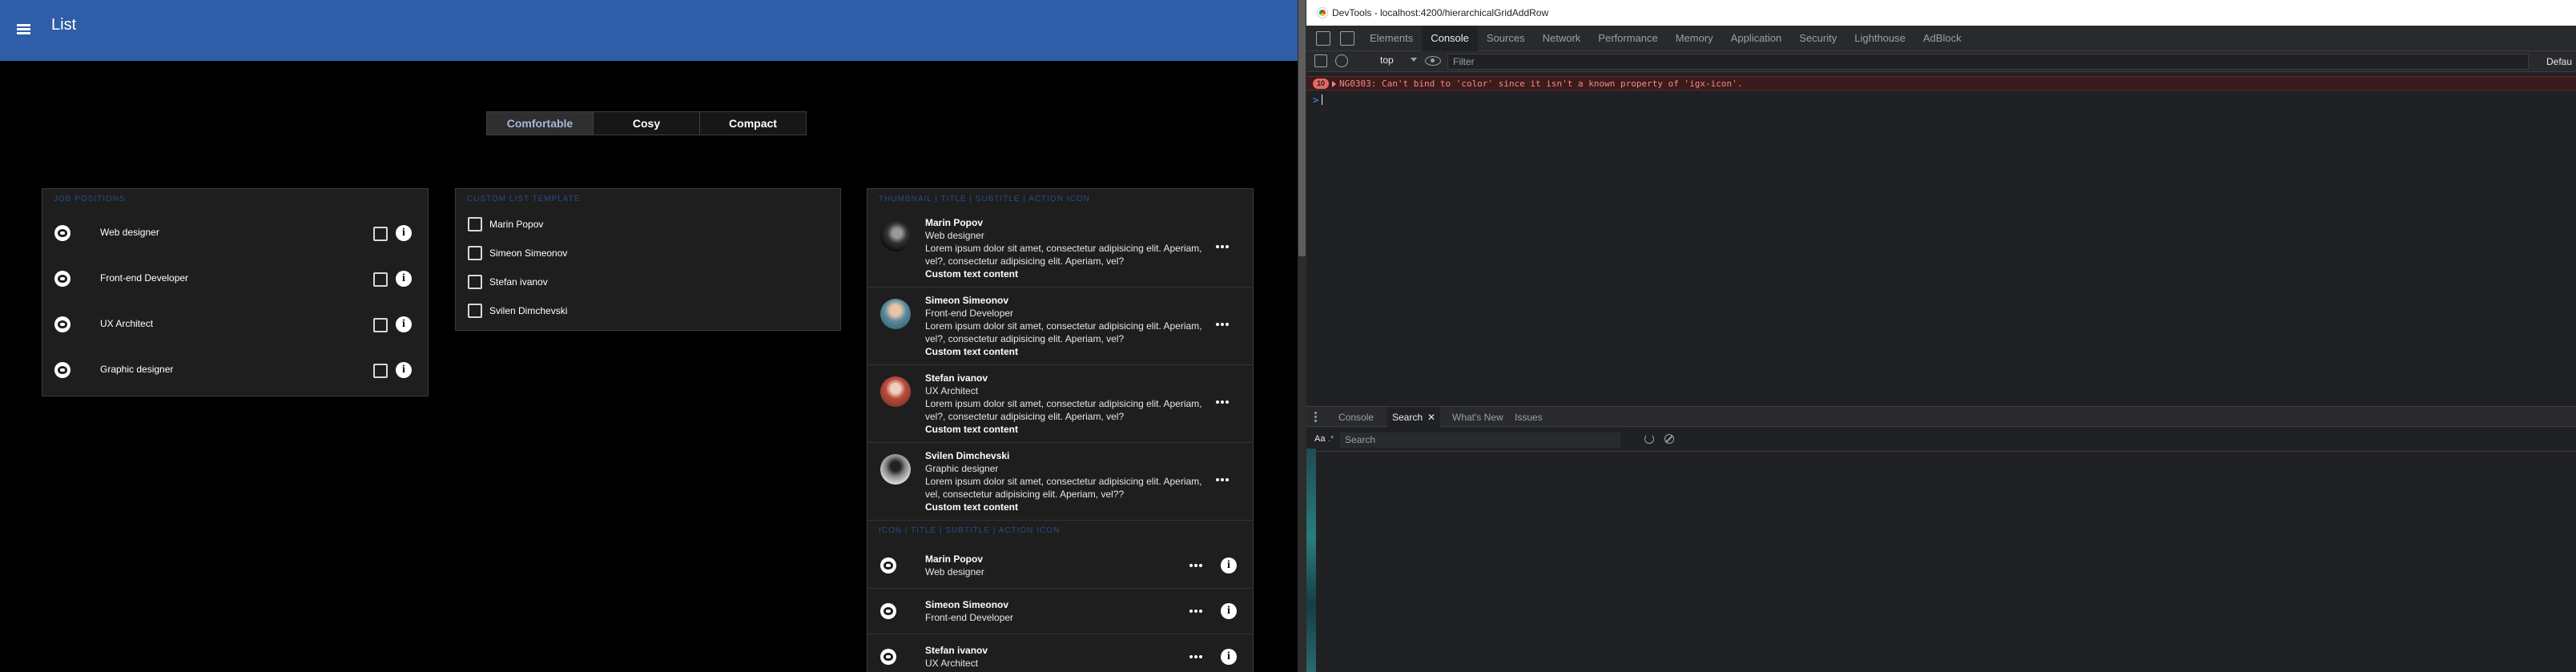  I want to click on tab-network: Network, so click(1562, 38).